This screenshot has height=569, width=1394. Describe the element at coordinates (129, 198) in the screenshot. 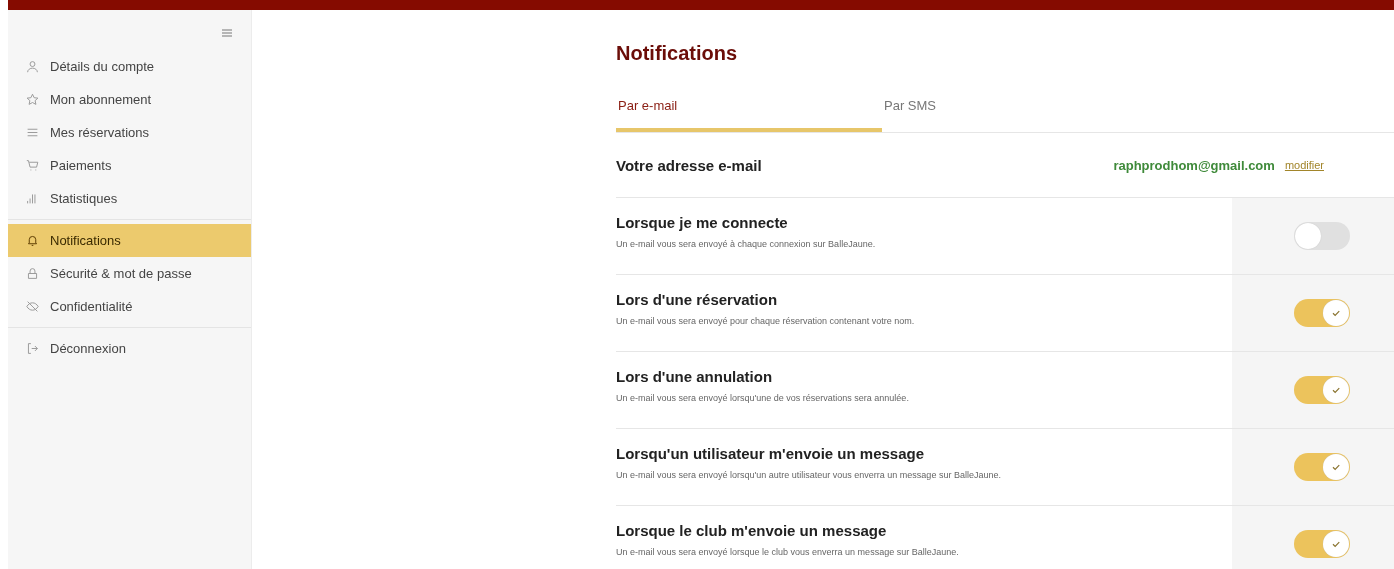

I see `sidebar-item: Statistiques` at that location.